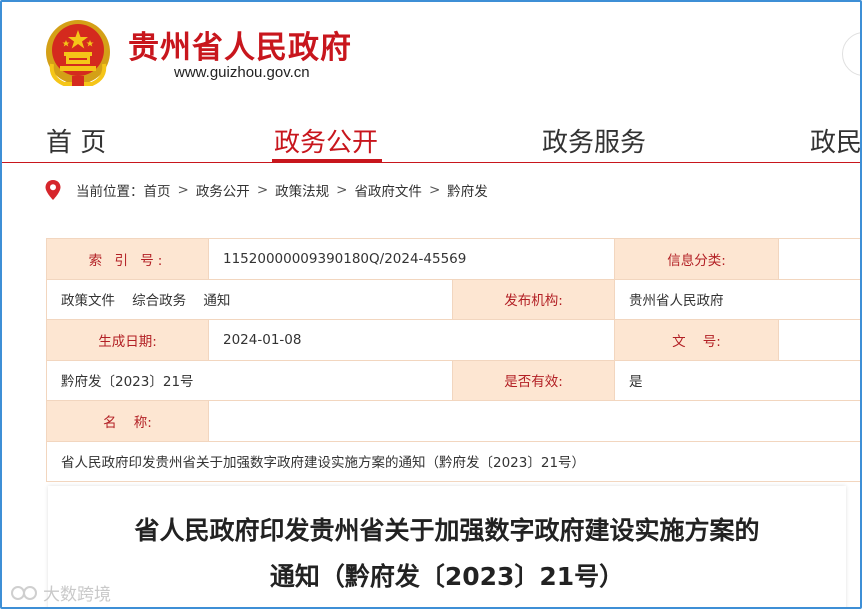 Image resolution: width=862 pixels, height=609 pixels. I want to click on site-url: www.guizhou.gov.cn, so click(242, 72).